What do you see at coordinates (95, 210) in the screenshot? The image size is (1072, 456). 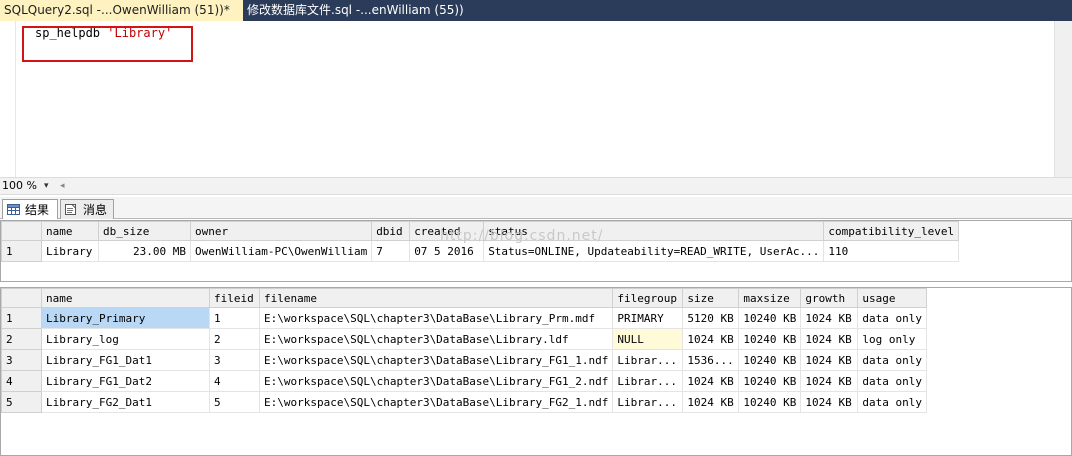 I see `tab-messages-label: 消息` at bounding box center [95, 210].